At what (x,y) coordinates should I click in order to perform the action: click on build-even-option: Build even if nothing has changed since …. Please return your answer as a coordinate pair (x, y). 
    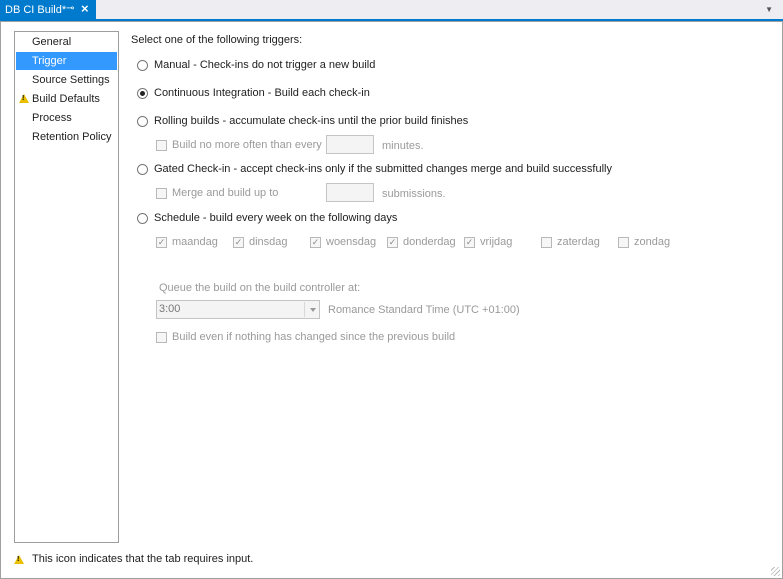
    Looking at the image, I should click on (305, 337).